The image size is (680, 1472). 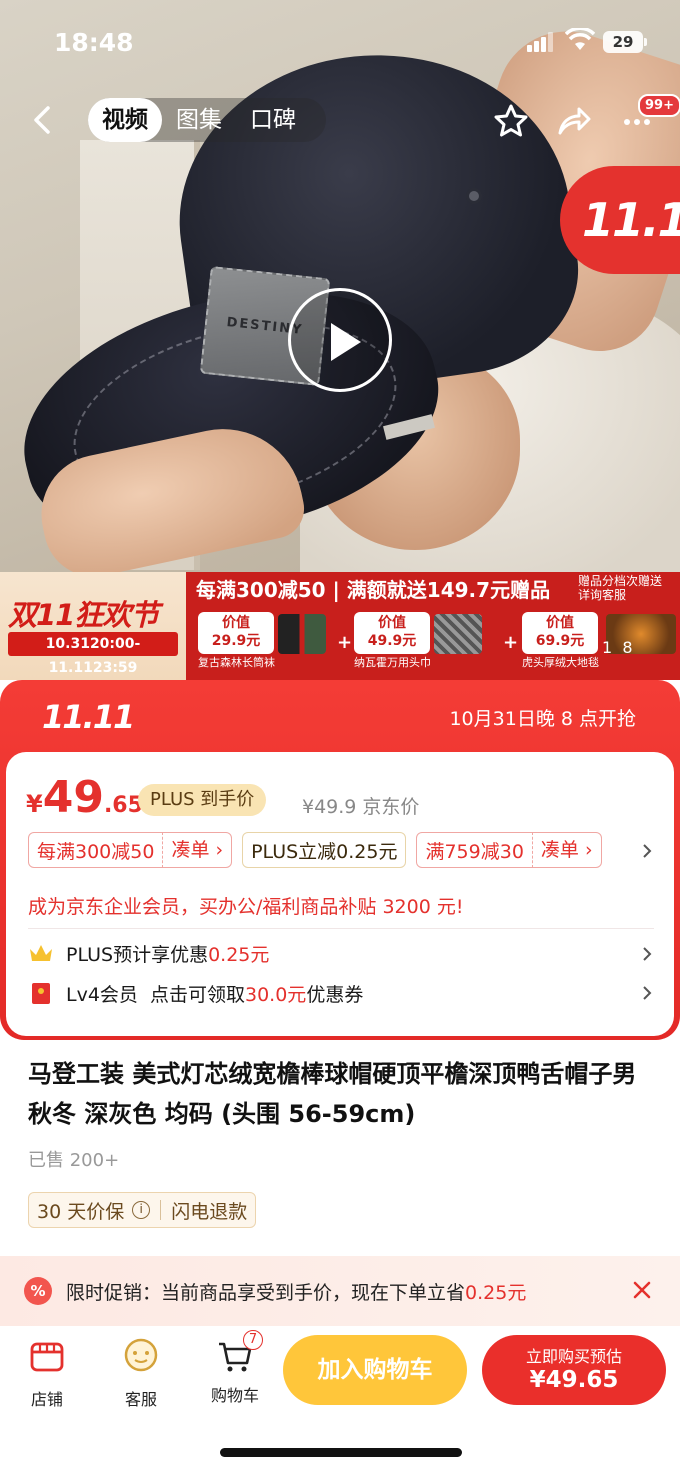 I want to click on status-time: 18:48, so click(x=94, y=42).